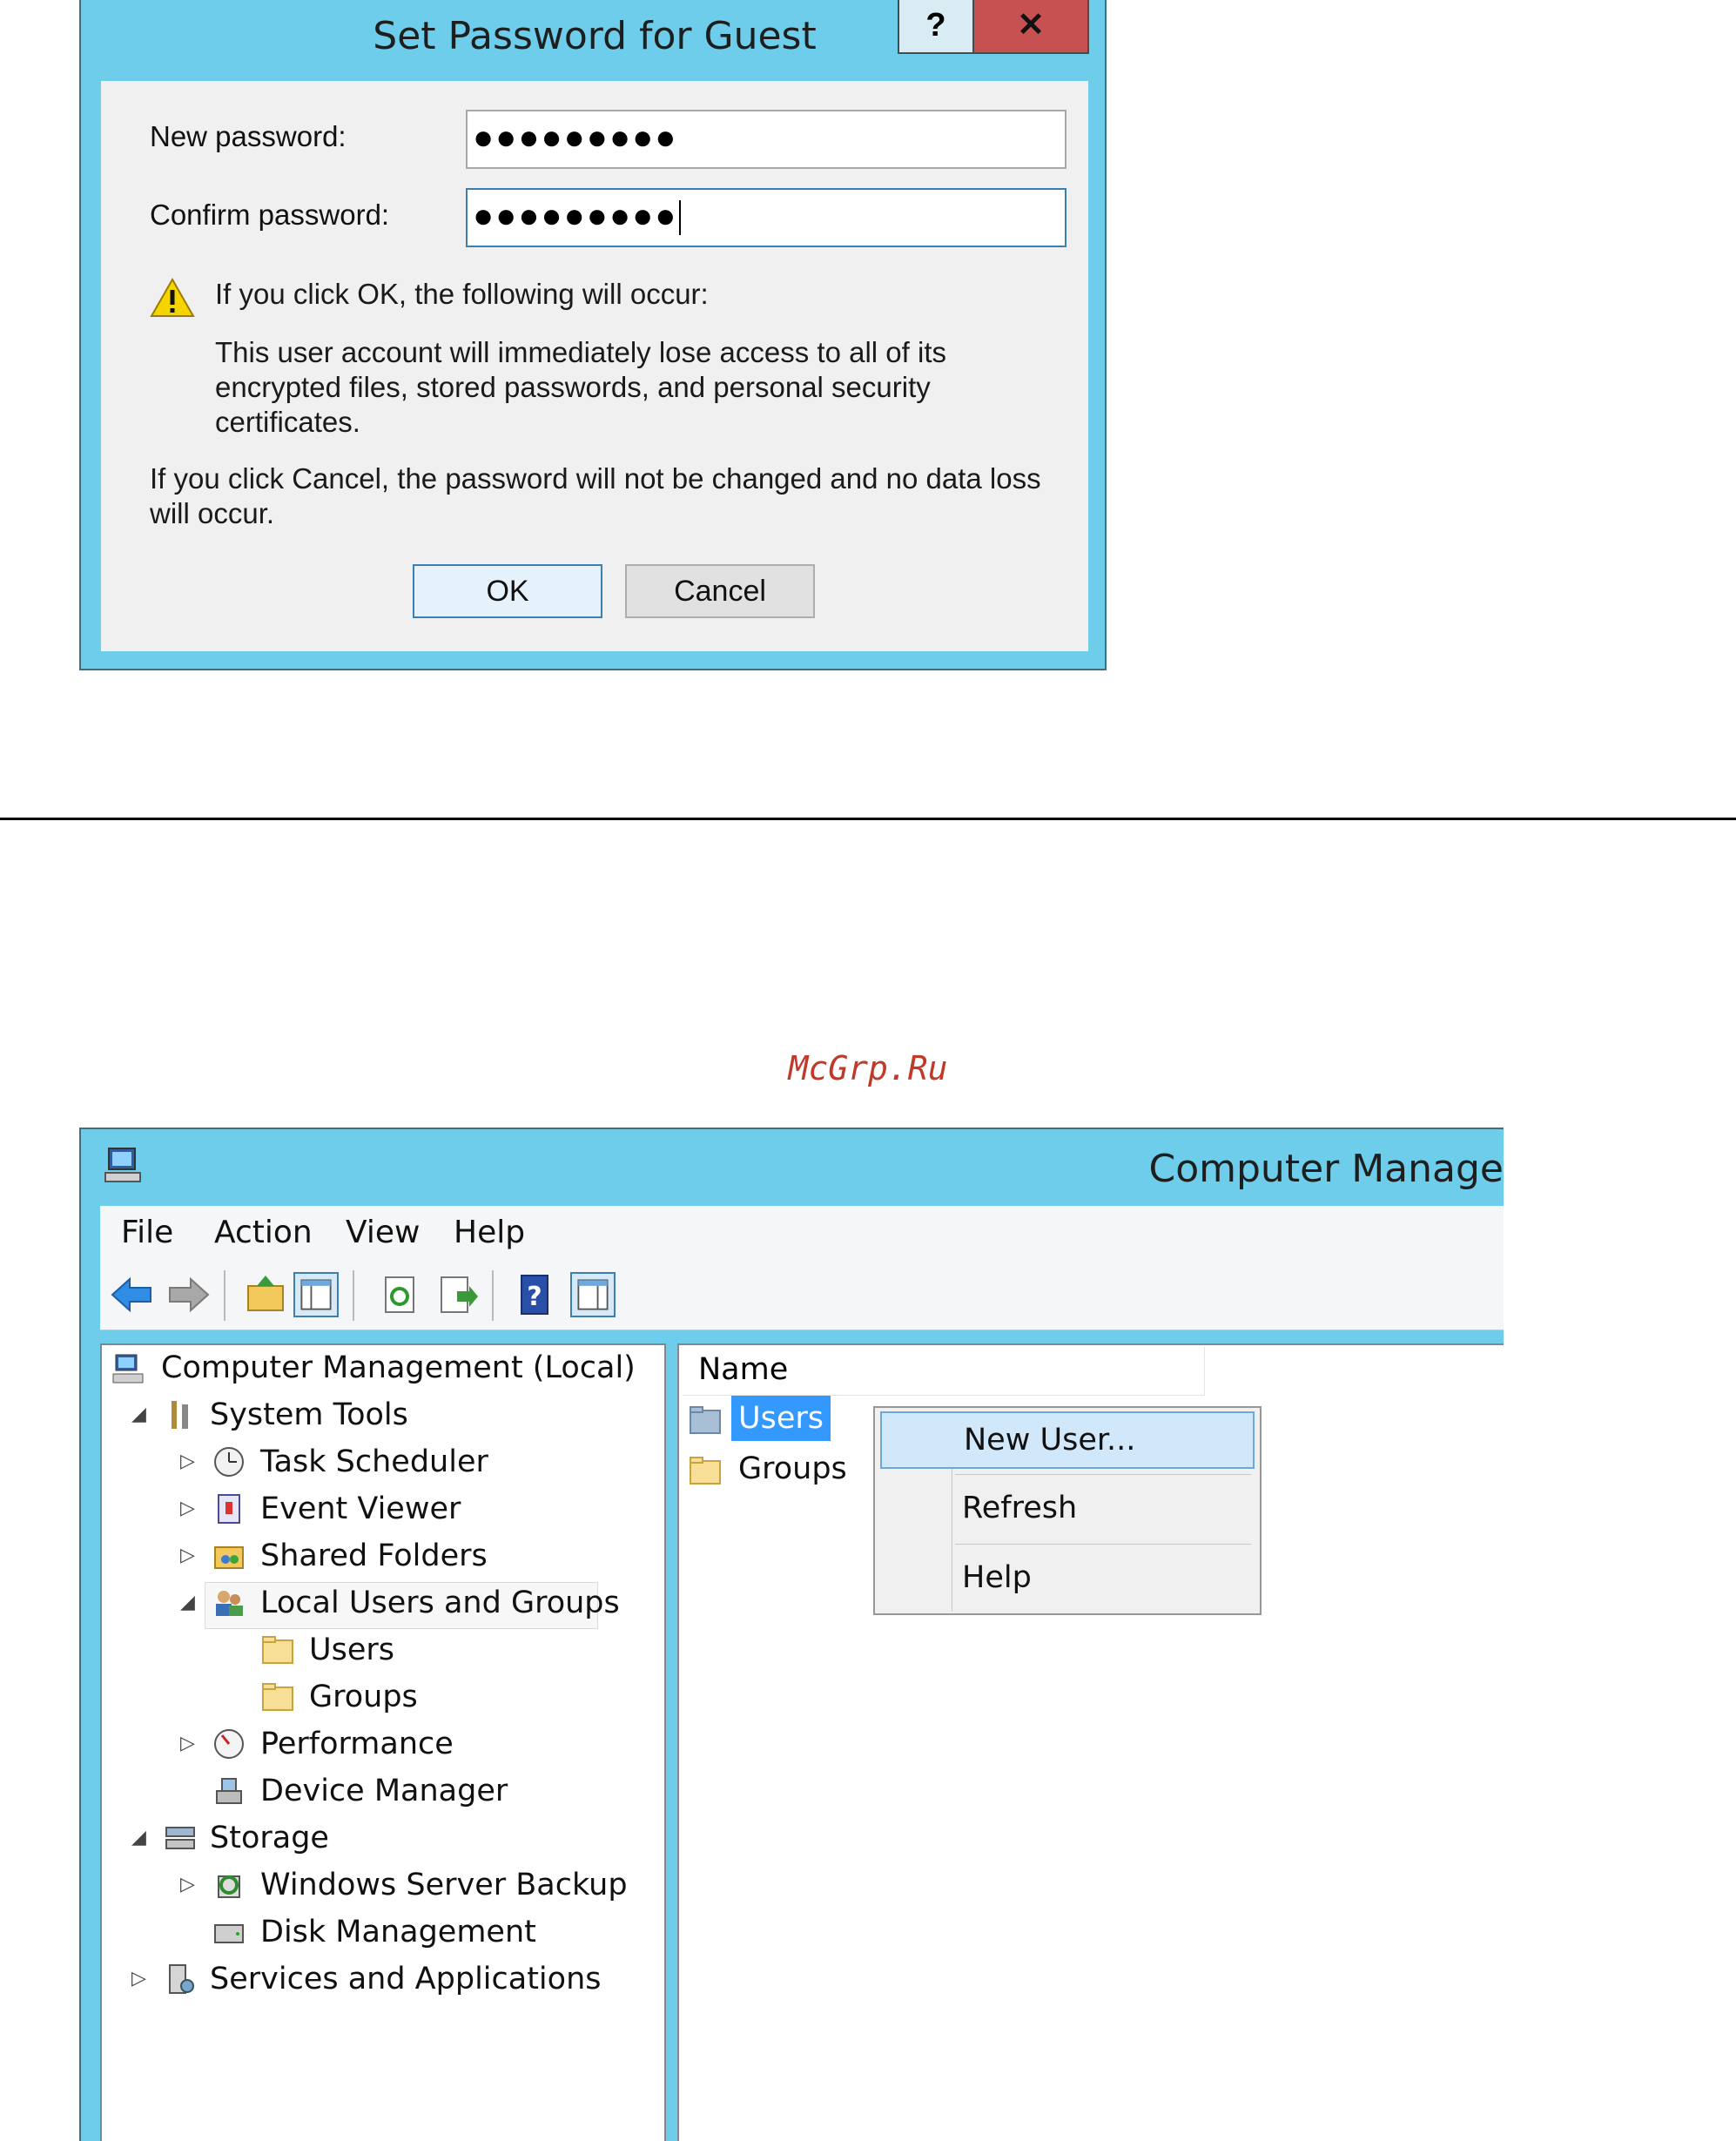 The image size is (1736, 2141). Describe the element at coordinates (444, 1885) in the screenshot. I see `tree-item-windows-server-backup: Windows Server Backup` at that location.